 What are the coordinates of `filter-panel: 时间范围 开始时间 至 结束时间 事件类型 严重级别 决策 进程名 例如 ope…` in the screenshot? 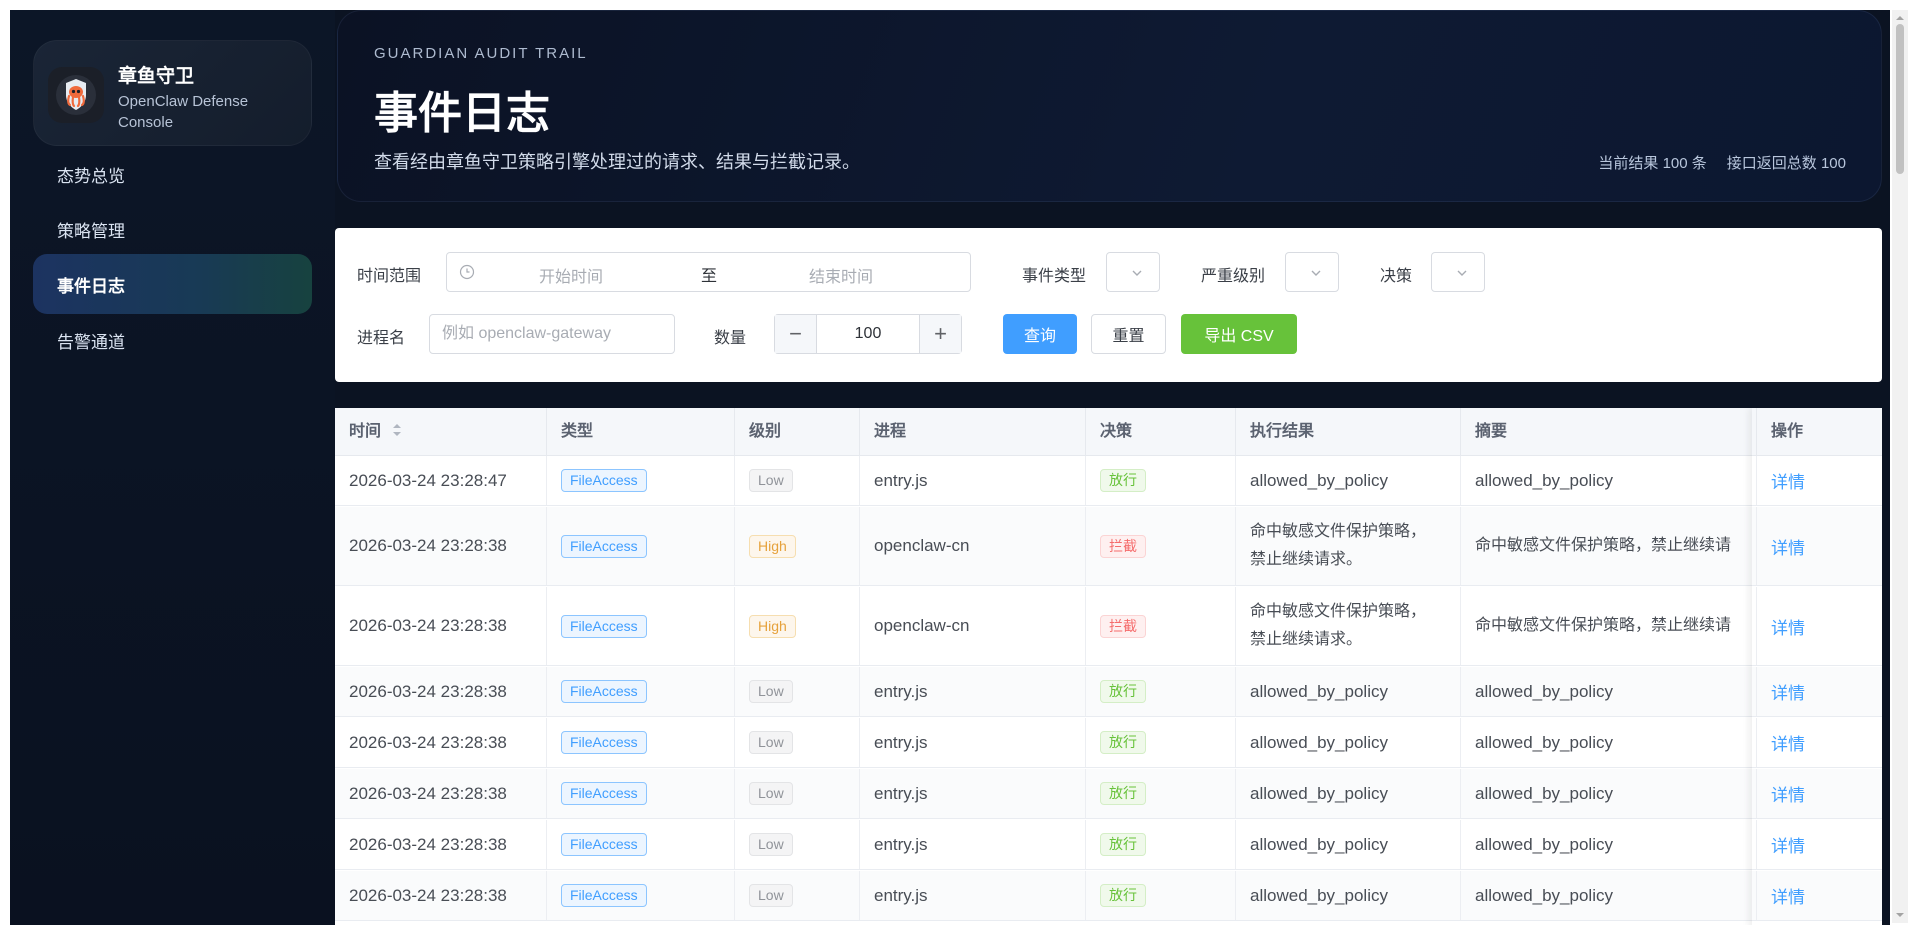 It's located at (1108, 305).